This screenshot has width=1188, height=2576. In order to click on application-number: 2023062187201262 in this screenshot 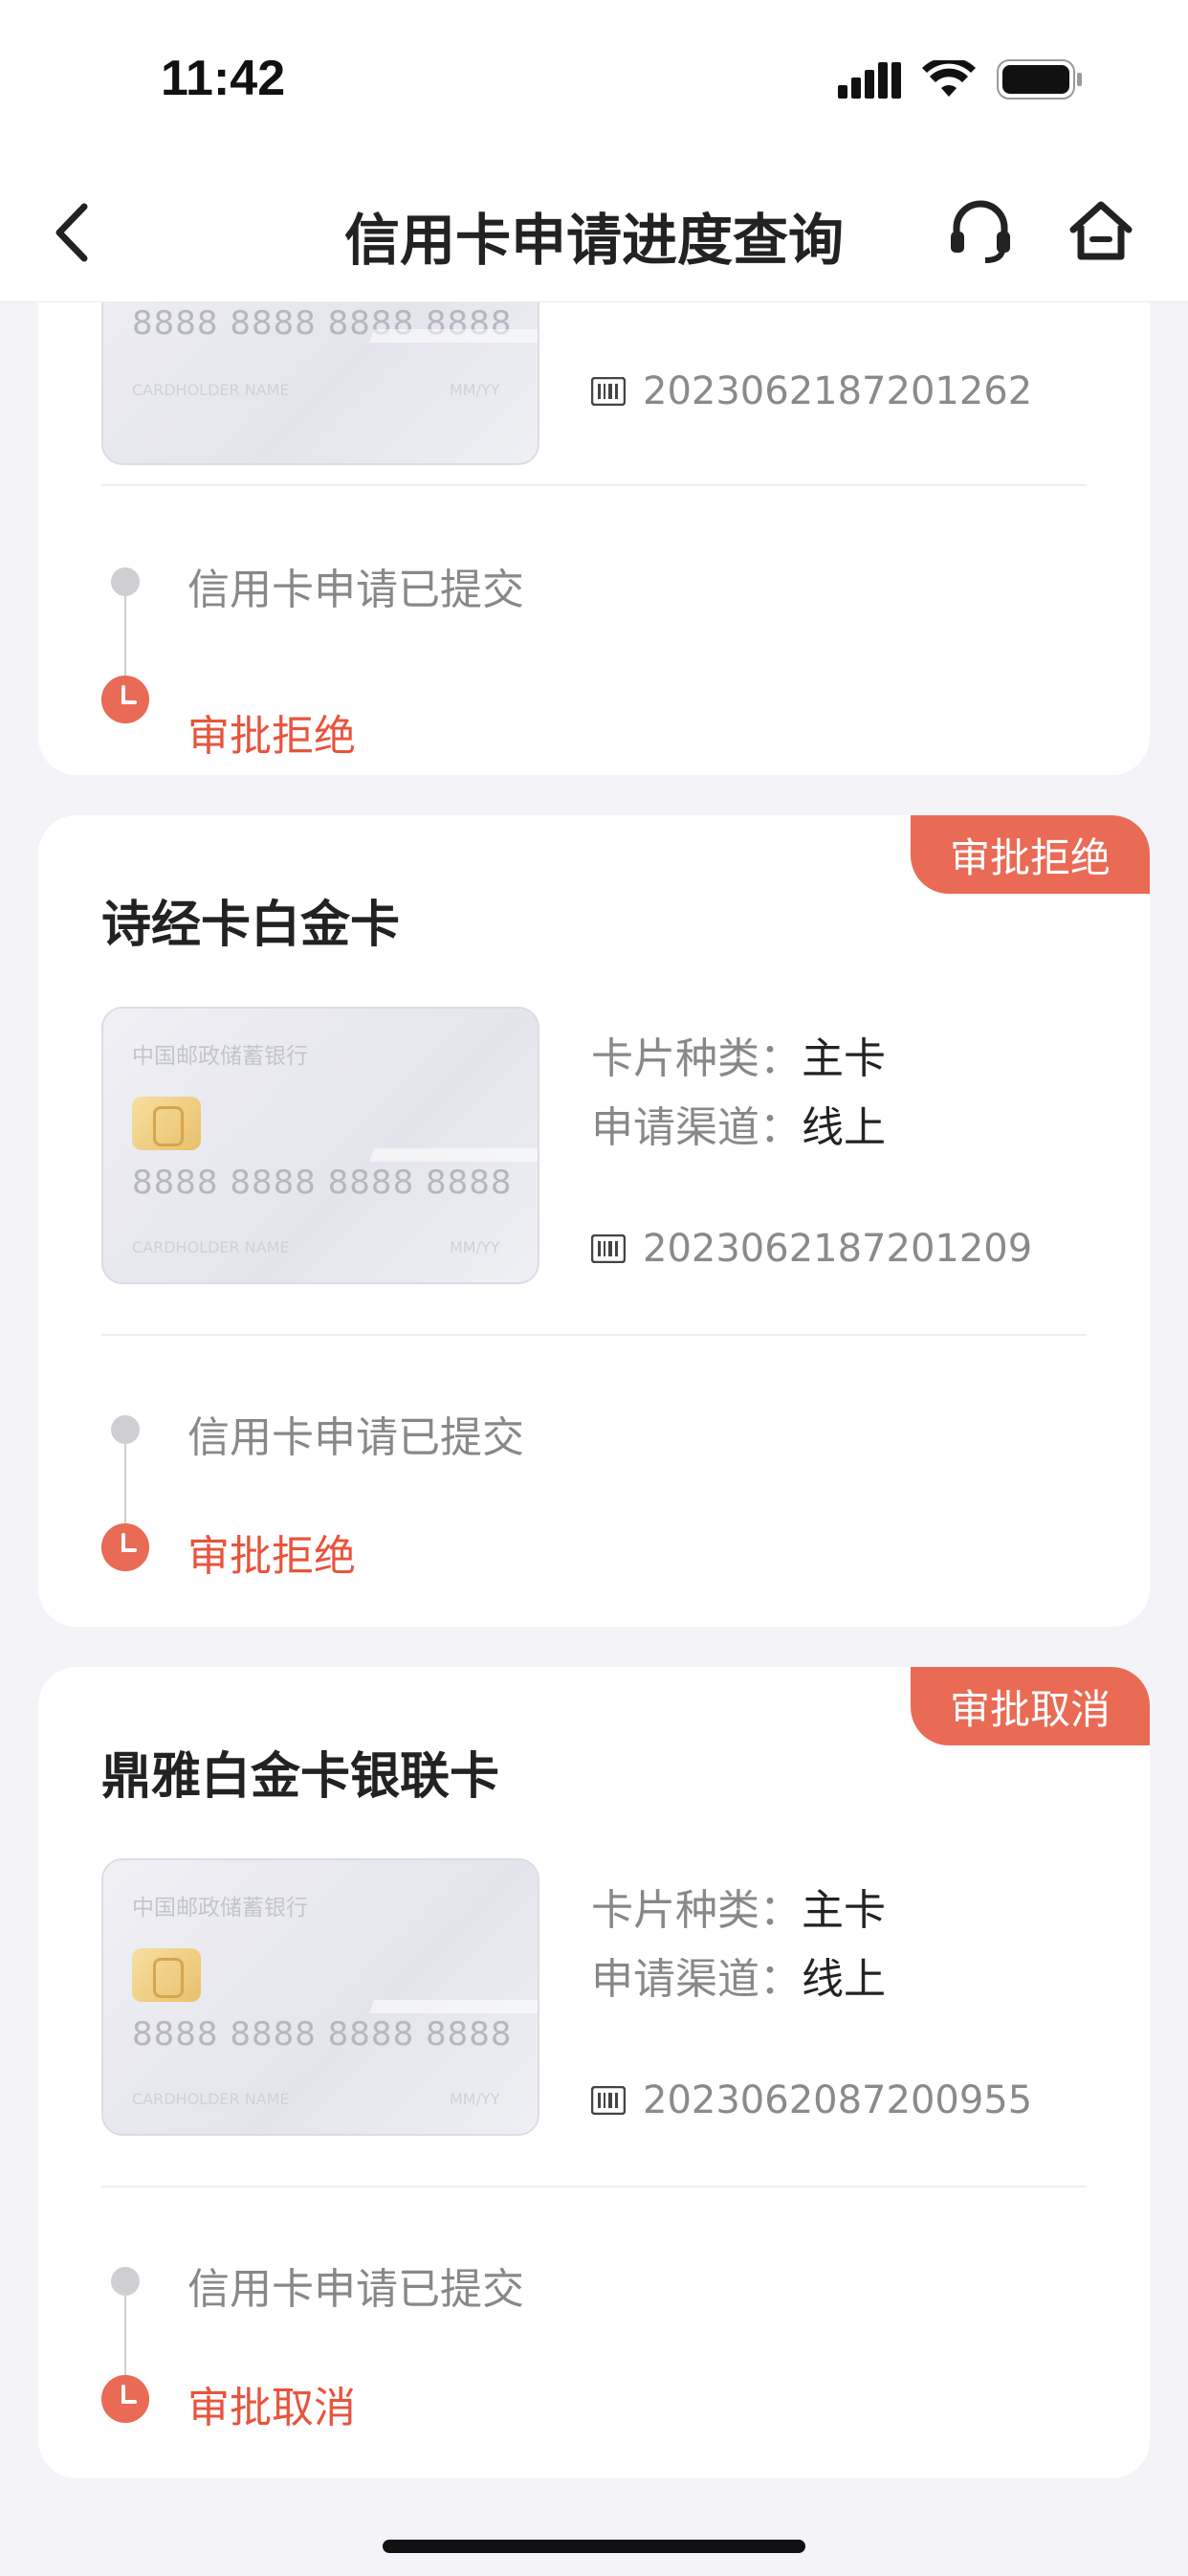, I will do `click(811, 391)`.